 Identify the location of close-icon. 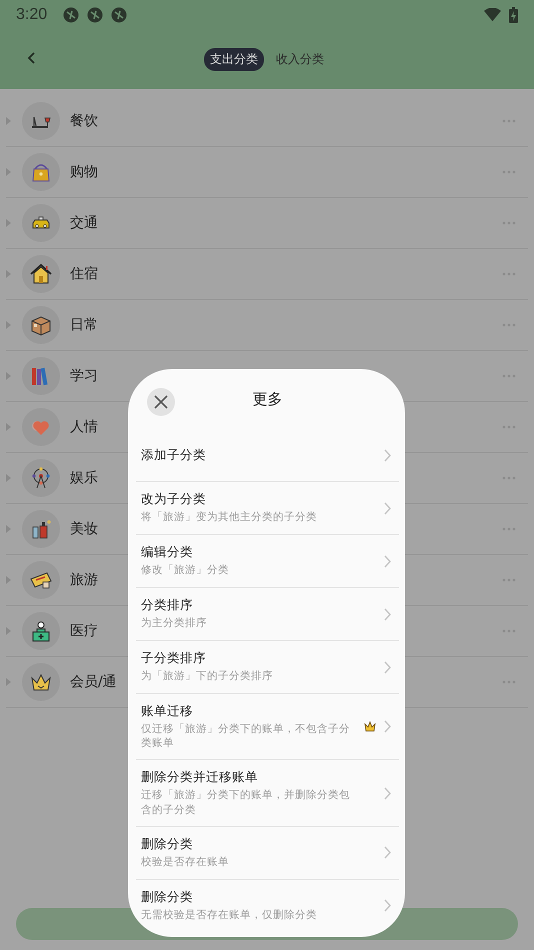
(161, 402).